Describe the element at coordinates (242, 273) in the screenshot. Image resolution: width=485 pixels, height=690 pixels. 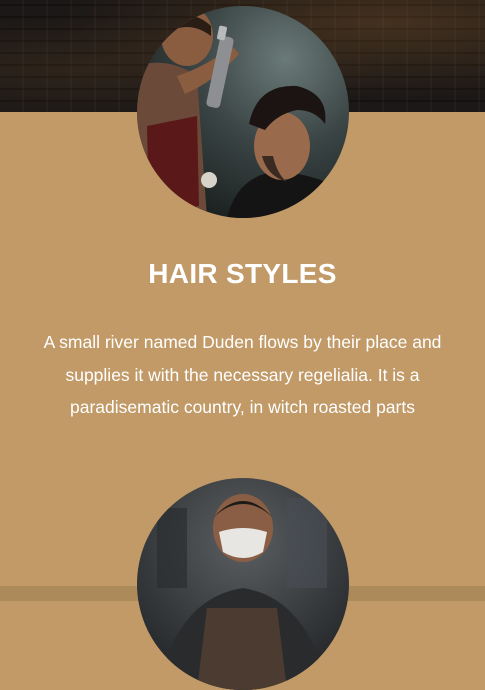
I see `service-title: HAIR STYLES` at that location.